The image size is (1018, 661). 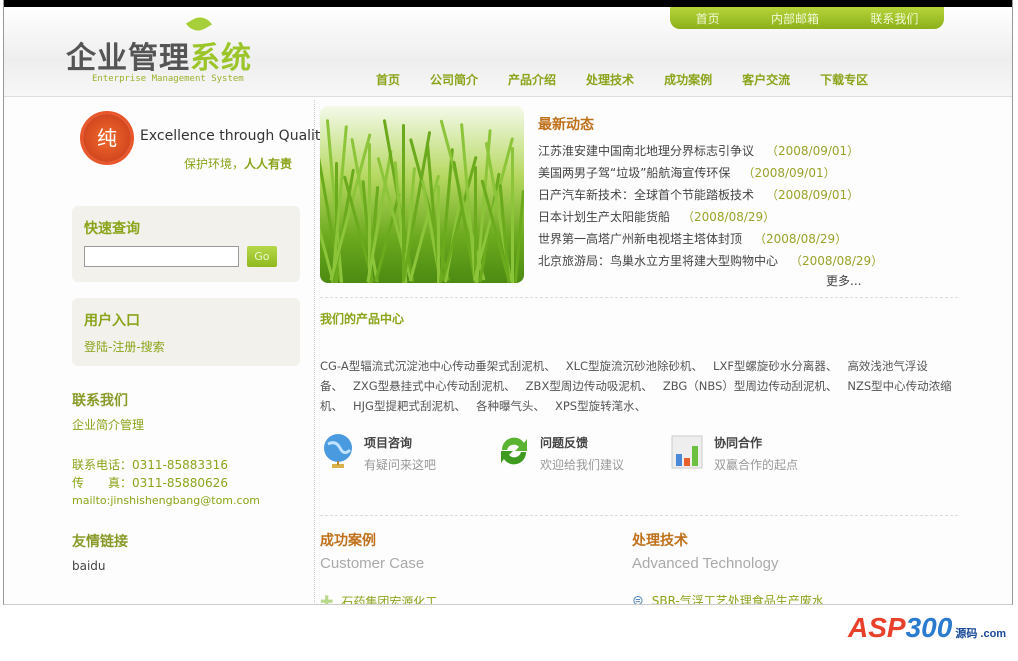 What do you see at coordinates (766, 79) in the screenshot?
I see `nav-clients: 客户交流` at bounding box center [766, 79].